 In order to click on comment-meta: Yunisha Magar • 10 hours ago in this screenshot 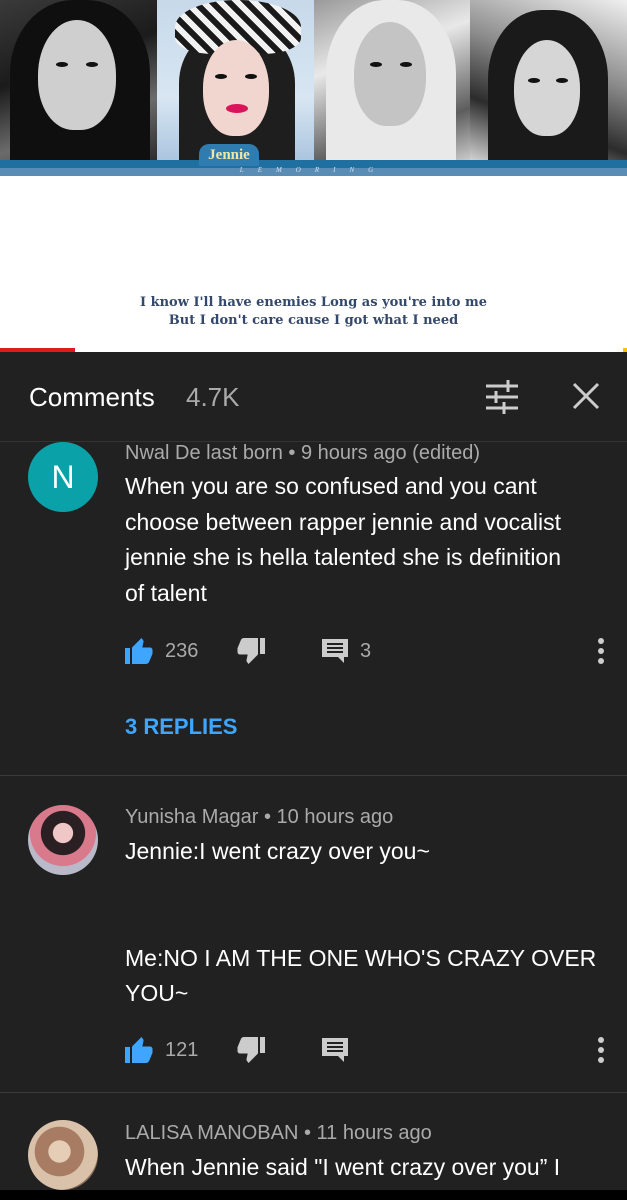, I will do `click(259, 817)`.